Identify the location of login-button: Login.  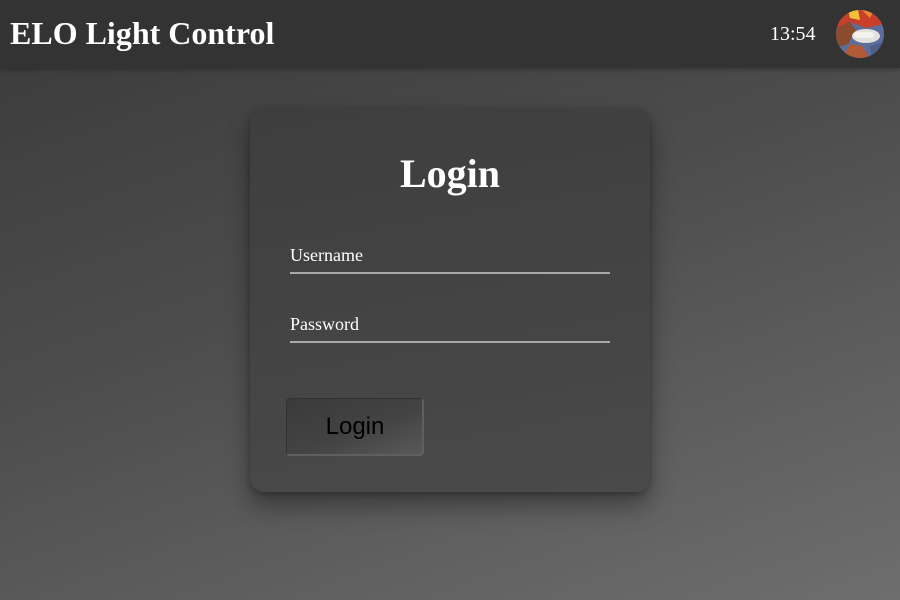
(355, 427).